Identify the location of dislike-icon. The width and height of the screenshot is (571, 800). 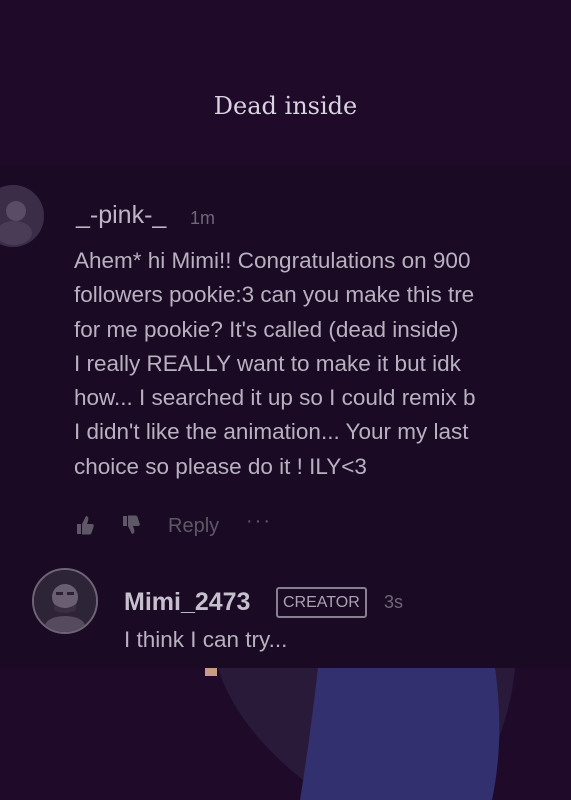
(131, 528).